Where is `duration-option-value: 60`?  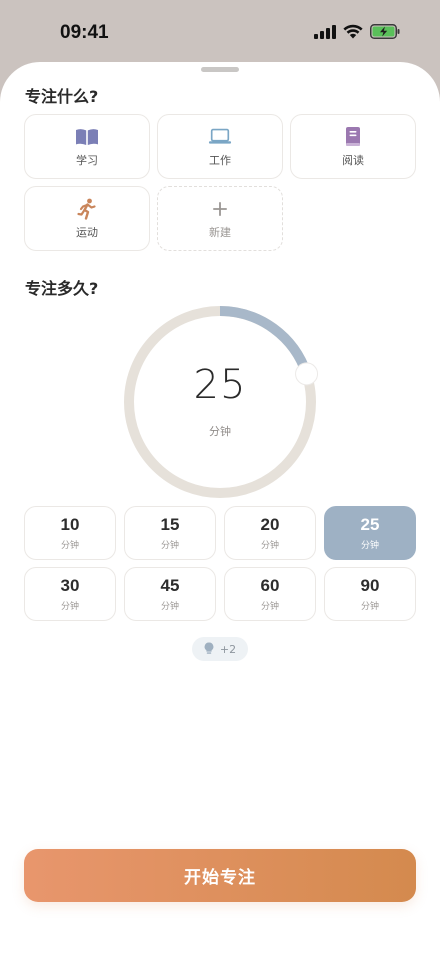
duration-option-value: 60 is located at coordinates (270, 585).